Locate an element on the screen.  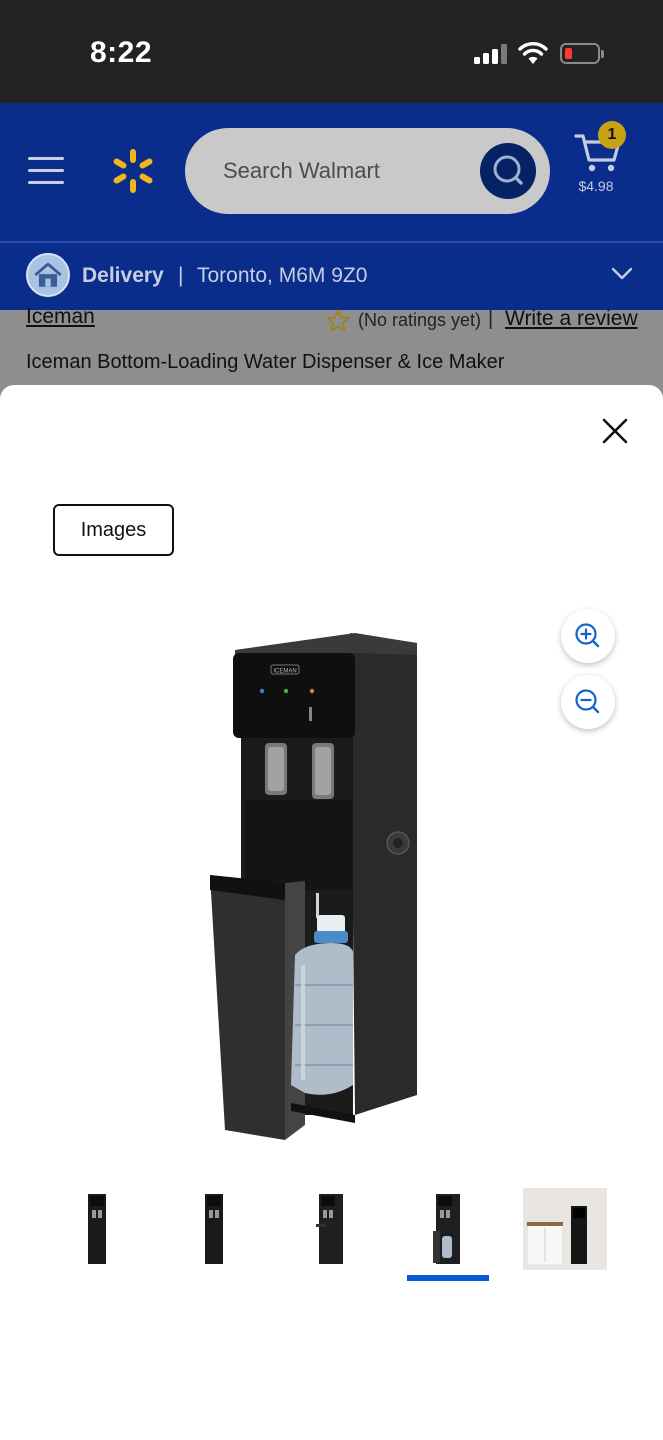
status-bar: 8:22 is located at coordinates (331, 51).